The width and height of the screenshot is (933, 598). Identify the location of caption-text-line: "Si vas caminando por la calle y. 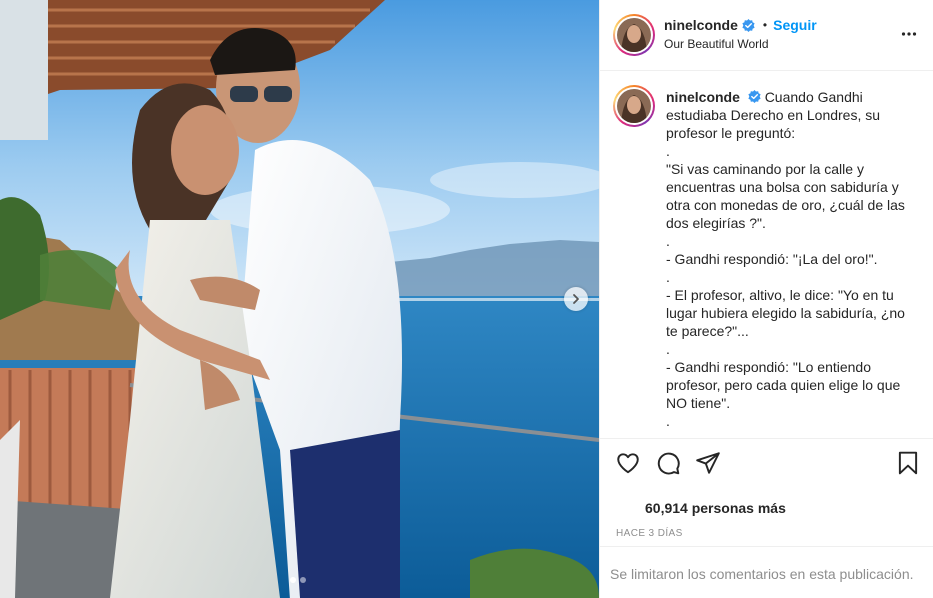
(765, 169).